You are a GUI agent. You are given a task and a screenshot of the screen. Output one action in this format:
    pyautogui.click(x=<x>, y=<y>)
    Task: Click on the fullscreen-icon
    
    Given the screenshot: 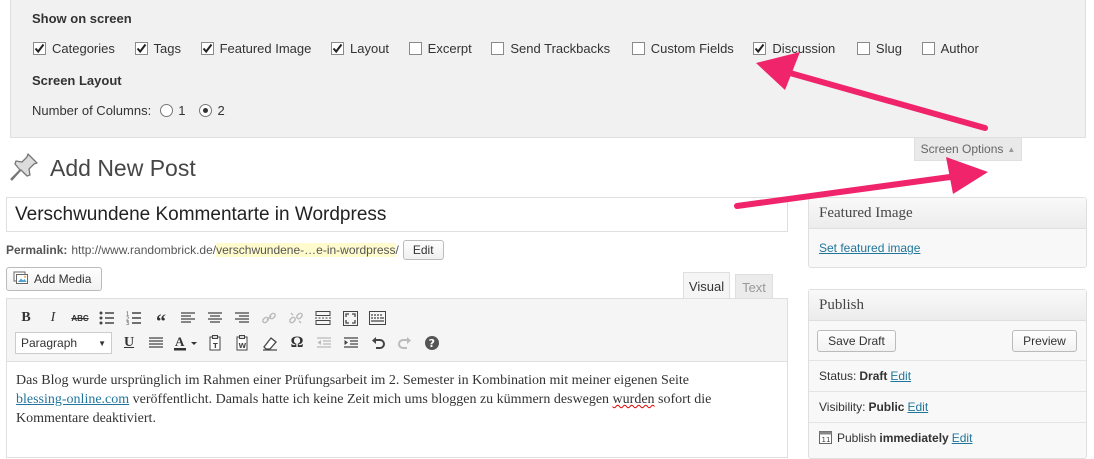 What is the action you would take?
    pyautogui.click(x=350, y=318)
    